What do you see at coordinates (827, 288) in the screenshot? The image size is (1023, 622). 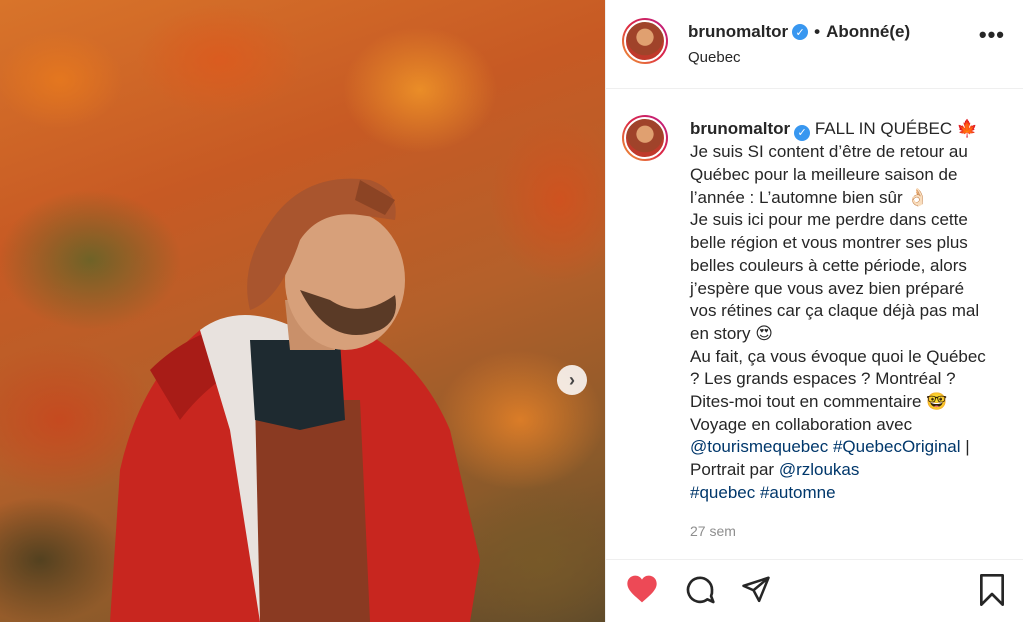 I see `caption-line: j’espère que vous avez bien préparé` at bounding box center [827, 288].